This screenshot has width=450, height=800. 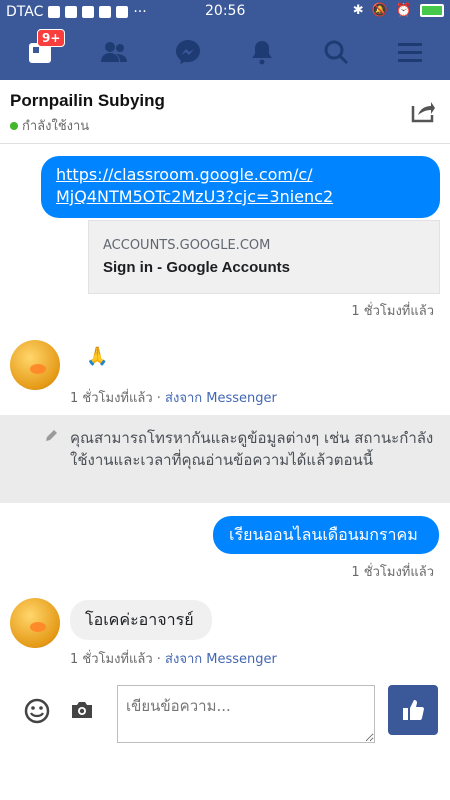 I want to click on message-composer, so click(x=225, y=716).